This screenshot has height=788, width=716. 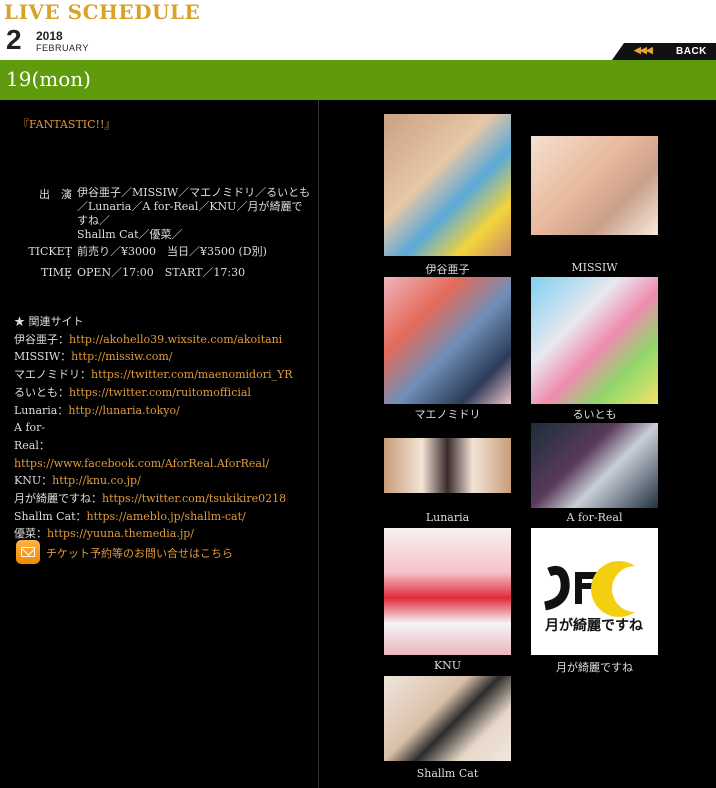 What do you see at coordinates (49, 321) in the screenshot?
I see `sites-heading: ★ 関連サイト` at bounding box center [49, 321].